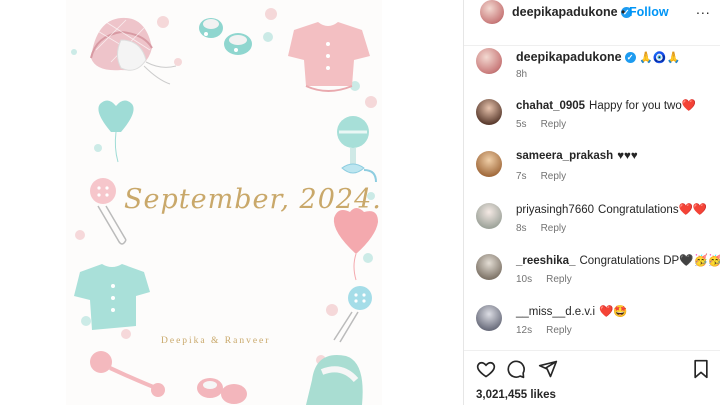  I want to click on caption-timestamp: 8h, so click(522, 74).